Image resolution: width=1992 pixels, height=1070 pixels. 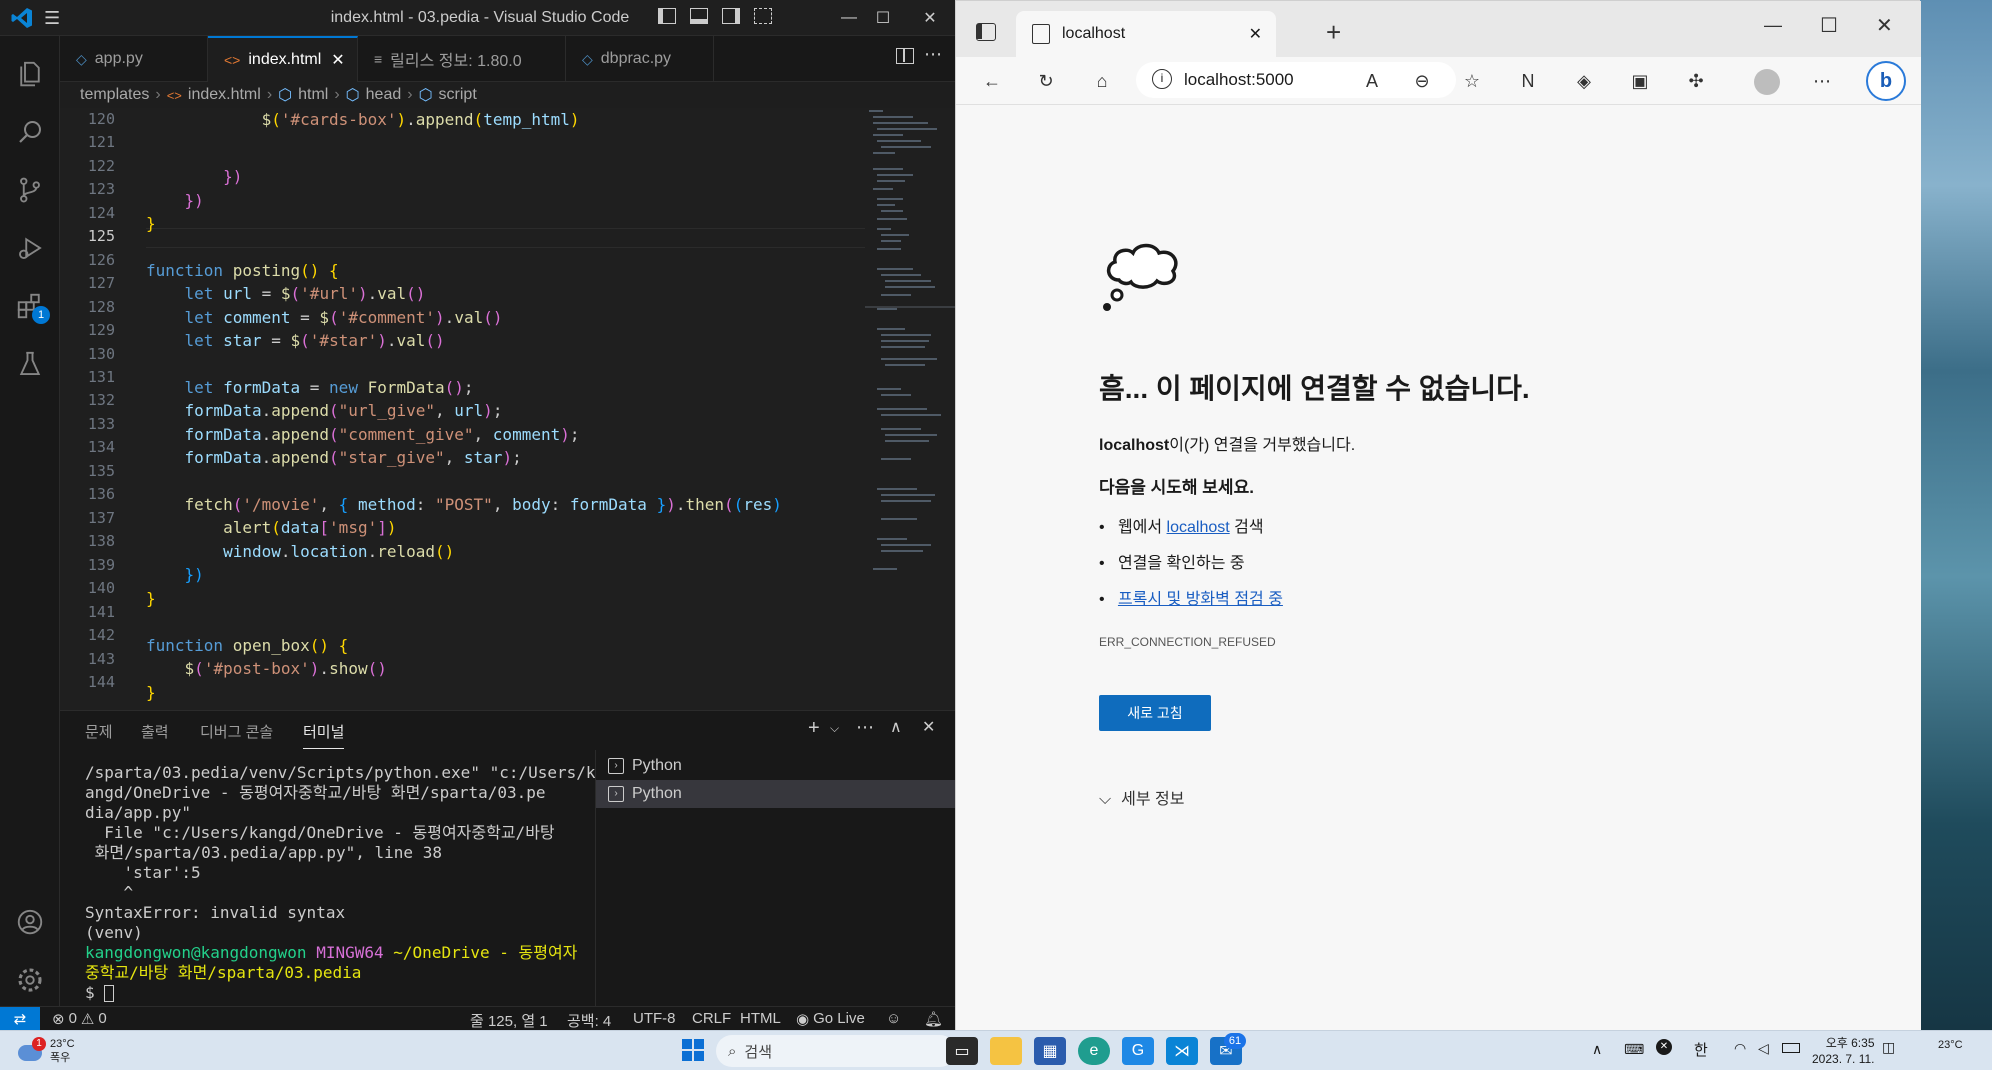 I want to click on refresh-icon: ↻, so click(x=1046, y=81).